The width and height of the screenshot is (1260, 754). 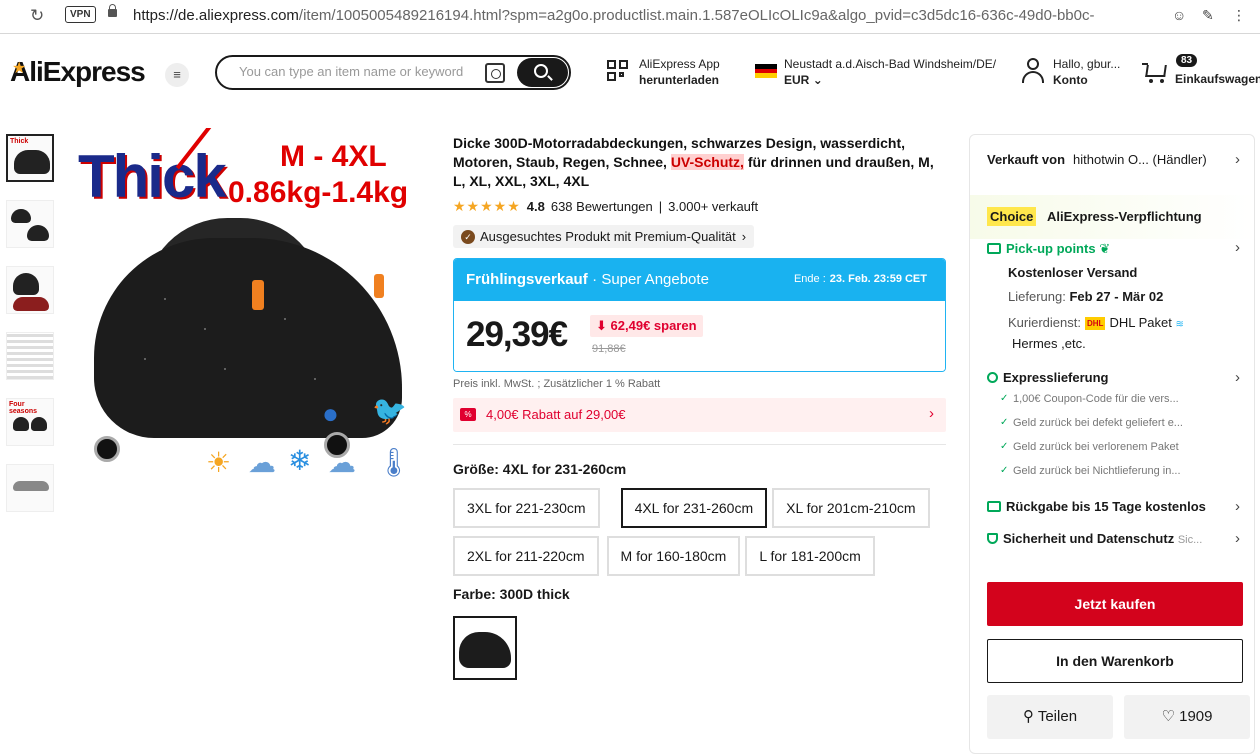 What do you see at coordinates (468, 414) in the screenshot?
I see `coupon-icon: %` at bounding box center [468, 414].